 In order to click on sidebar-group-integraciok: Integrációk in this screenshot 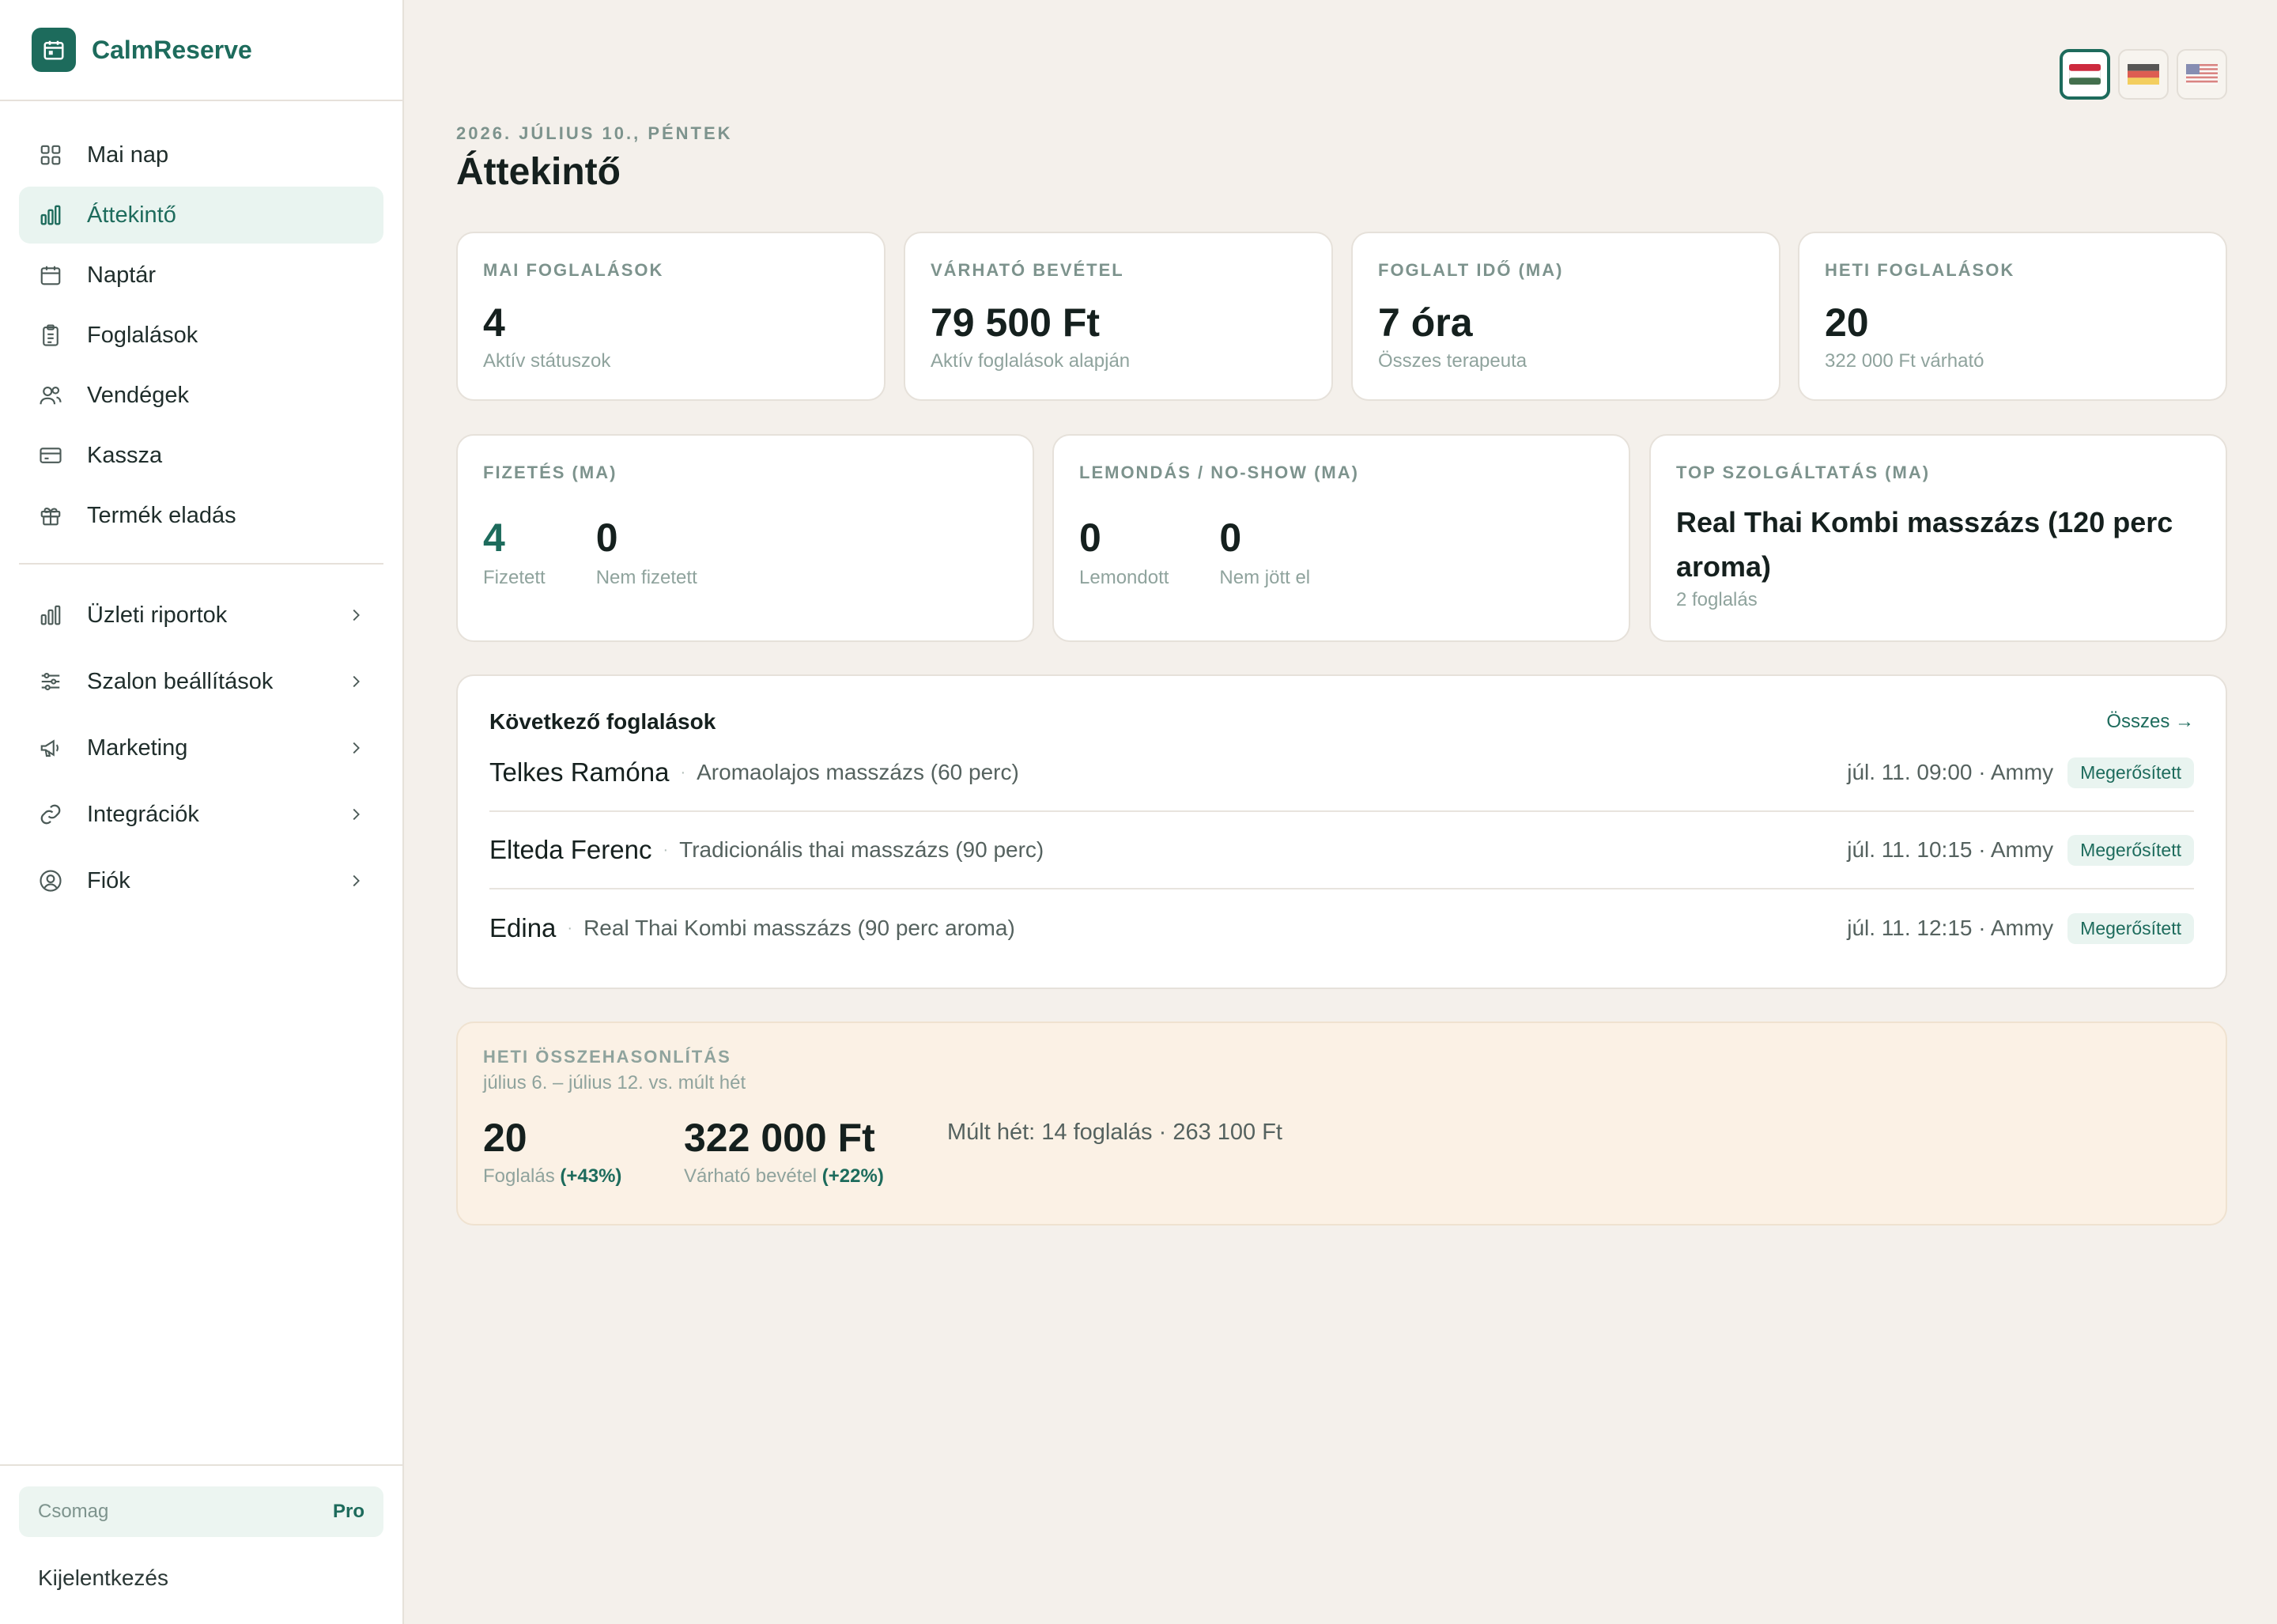, I will do `click(201, 815)`.